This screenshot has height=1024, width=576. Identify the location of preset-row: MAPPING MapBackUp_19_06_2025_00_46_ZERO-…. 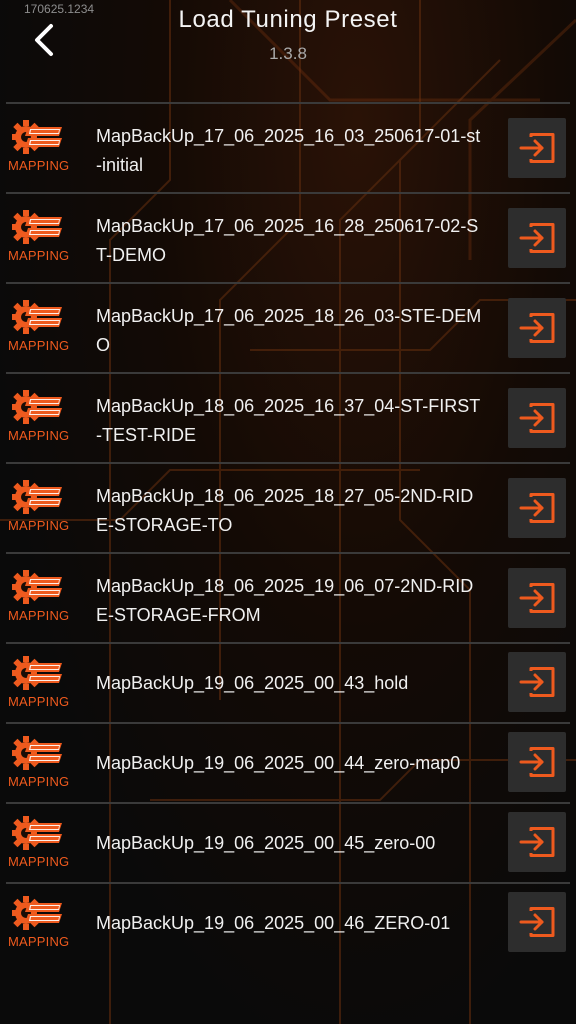
(288, 922).